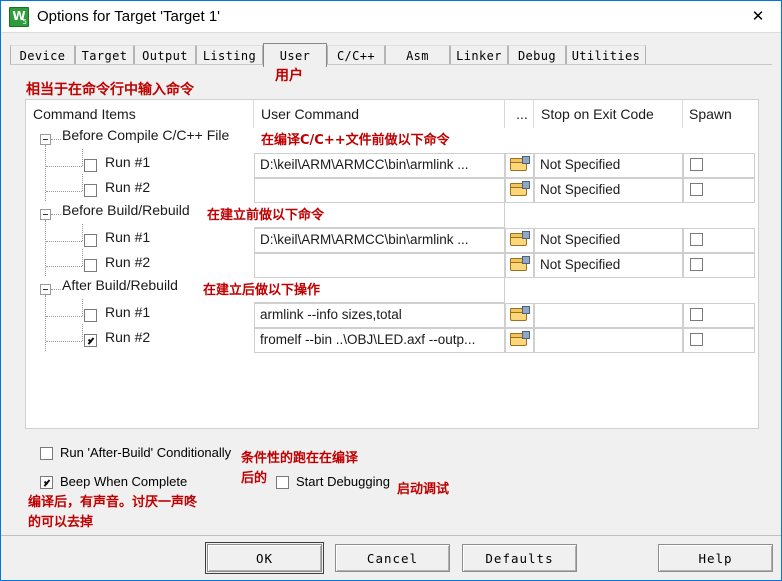  Describe the element at coordinates (46, 453) in the screenshot. I see `run-after-build-conditionally-checkbox` at that location.